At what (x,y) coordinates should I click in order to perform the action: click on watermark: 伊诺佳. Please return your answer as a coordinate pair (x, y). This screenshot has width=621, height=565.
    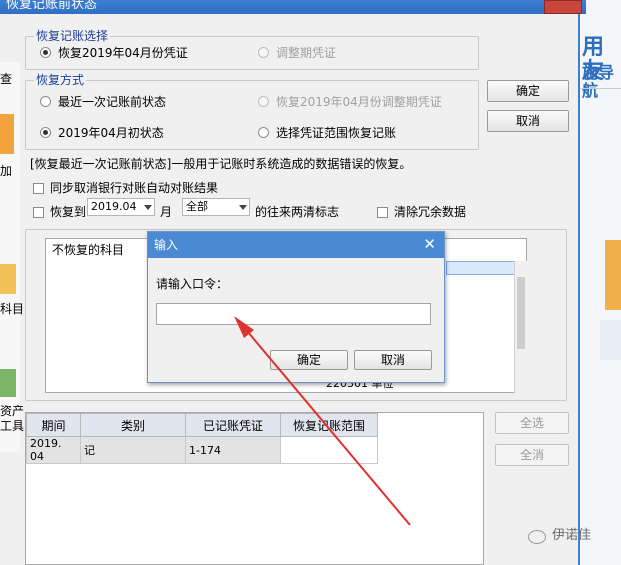
    Looking at the image, I should click on (573, 538).